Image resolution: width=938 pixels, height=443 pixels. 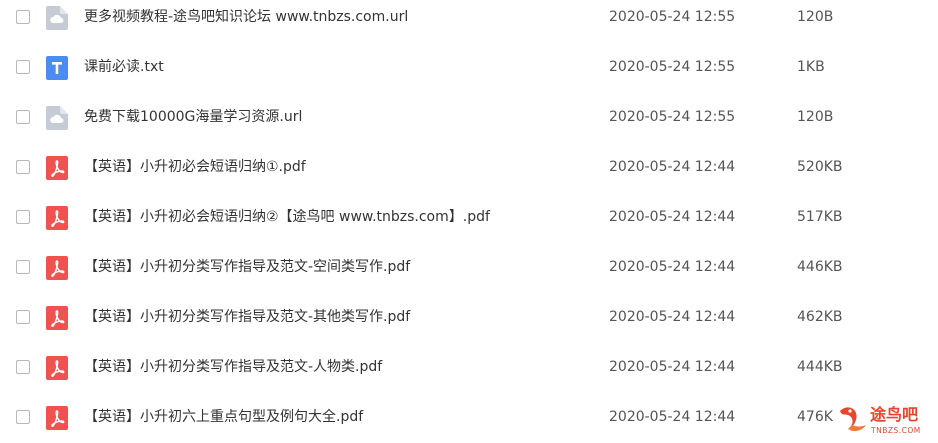 I want to click on file-name: 免费下载10000G海量学习资源.url, so click(x=193, y=117).